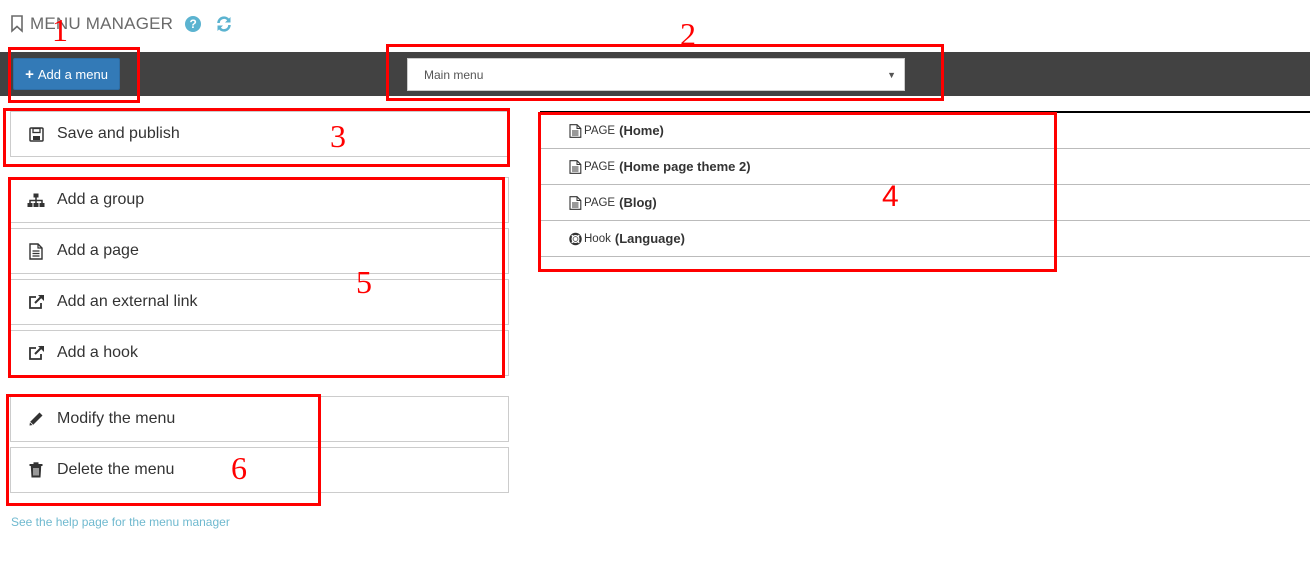  Describe the element at coordinates (36, 134) in the screenshot. I see `floppy-disk-icon` at that location.